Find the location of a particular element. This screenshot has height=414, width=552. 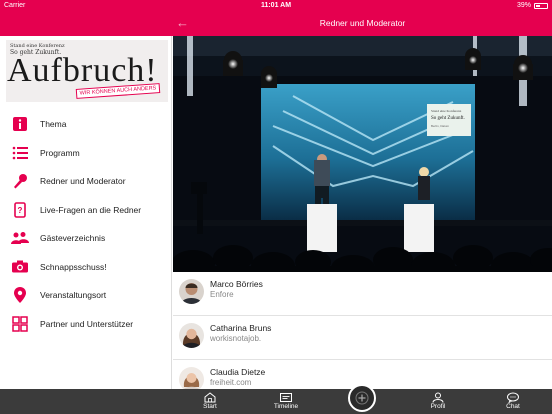

tab-timeline: Timeline is located at coordinates (286, 401).